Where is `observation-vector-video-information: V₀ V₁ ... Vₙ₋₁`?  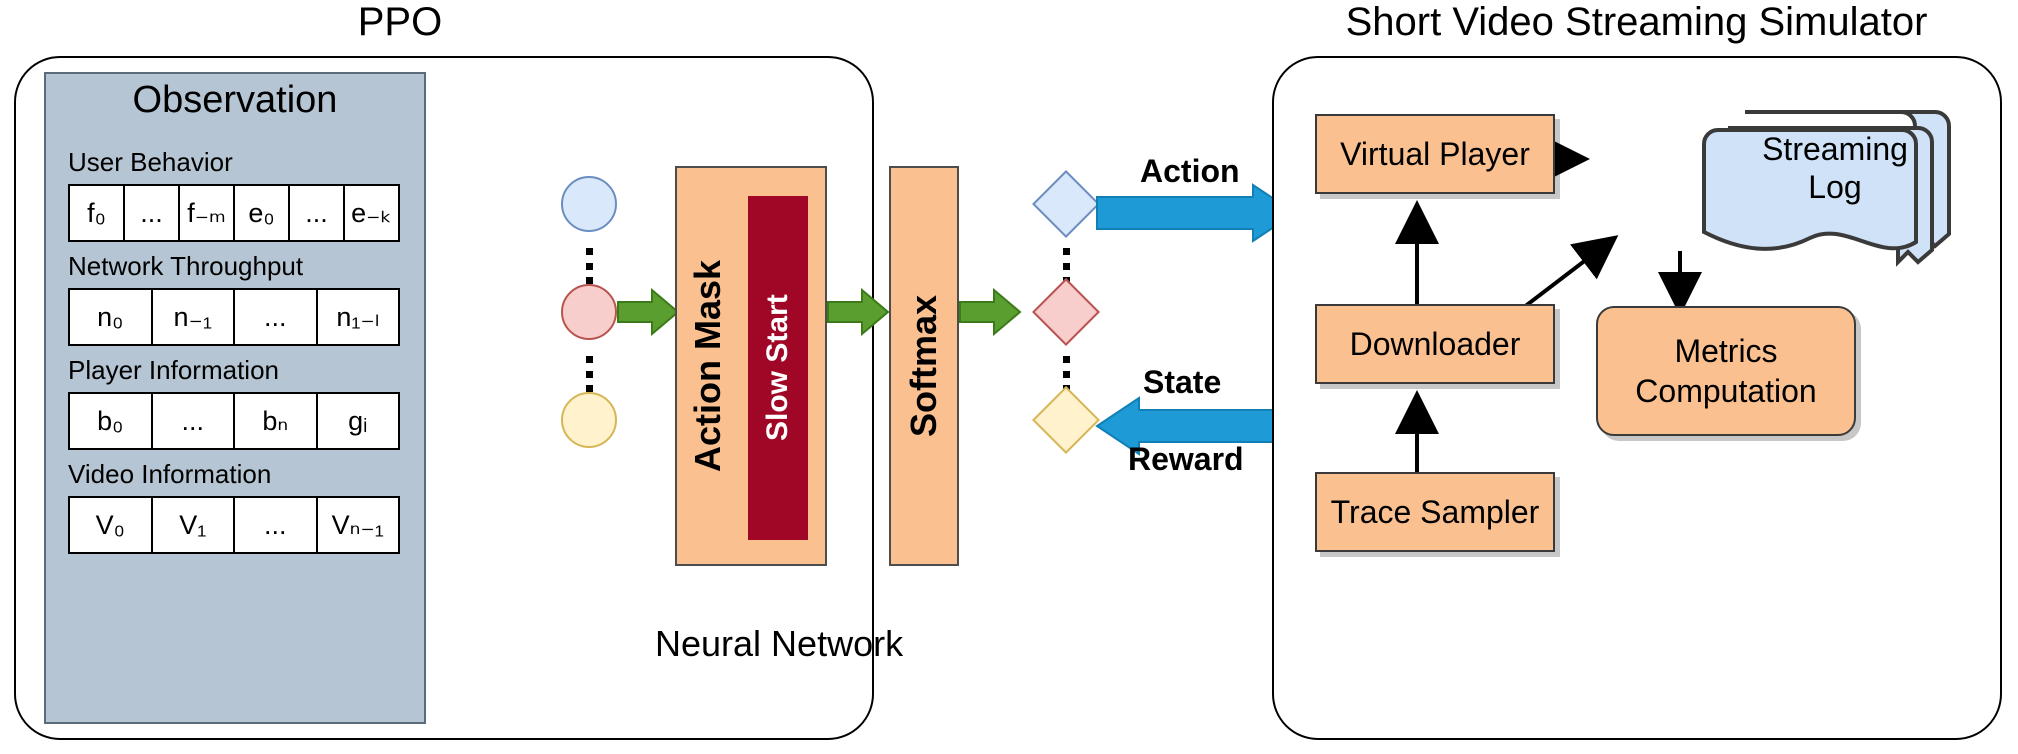
observation-vector-video-information: V₀ V₁ ... Vₙ₋₁ is located at coordinates (234, 525).